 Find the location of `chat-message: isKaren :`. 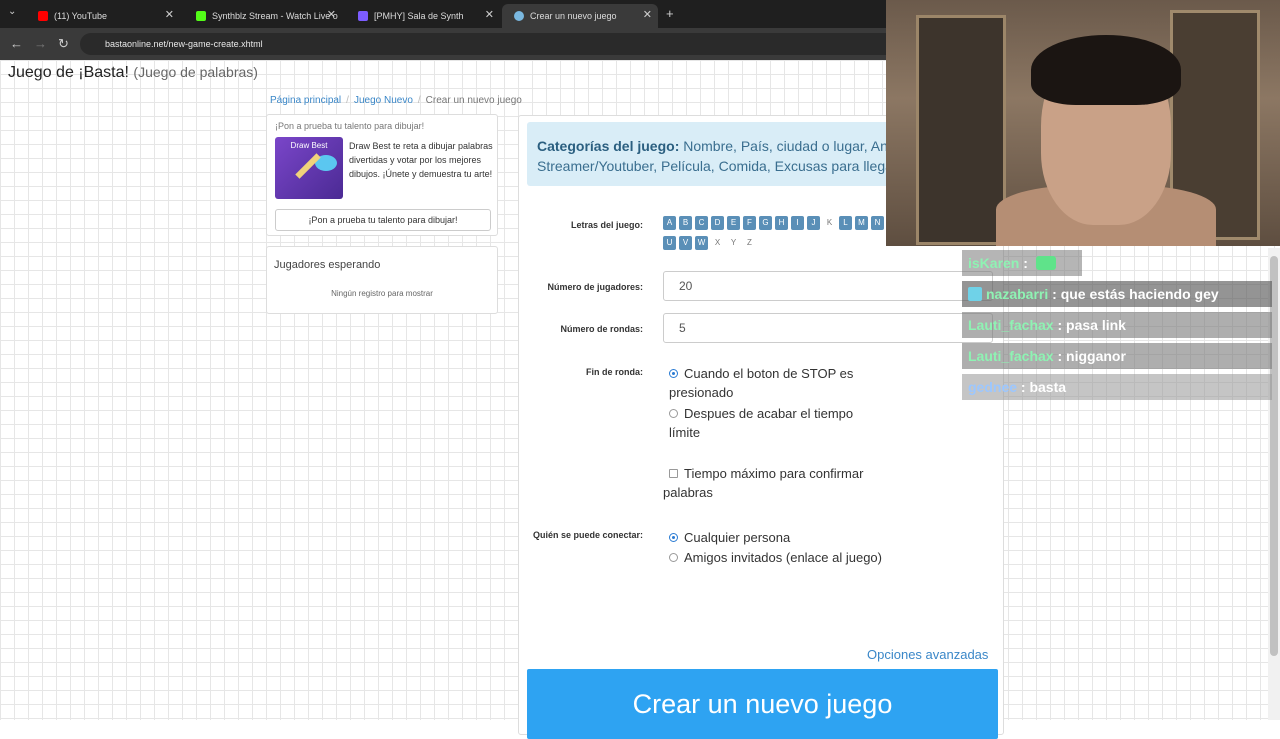

chat-message: isKaren : is located at coordinates (1022, 263).